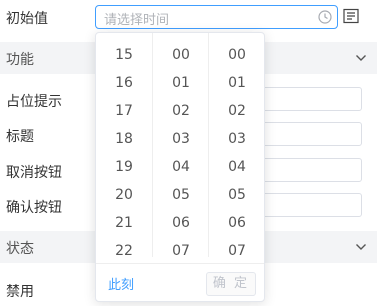 The height and width of the screenshot is (306, 377). I want to click on time-picker-footer: 此刻 确 定, so click(180, 282).